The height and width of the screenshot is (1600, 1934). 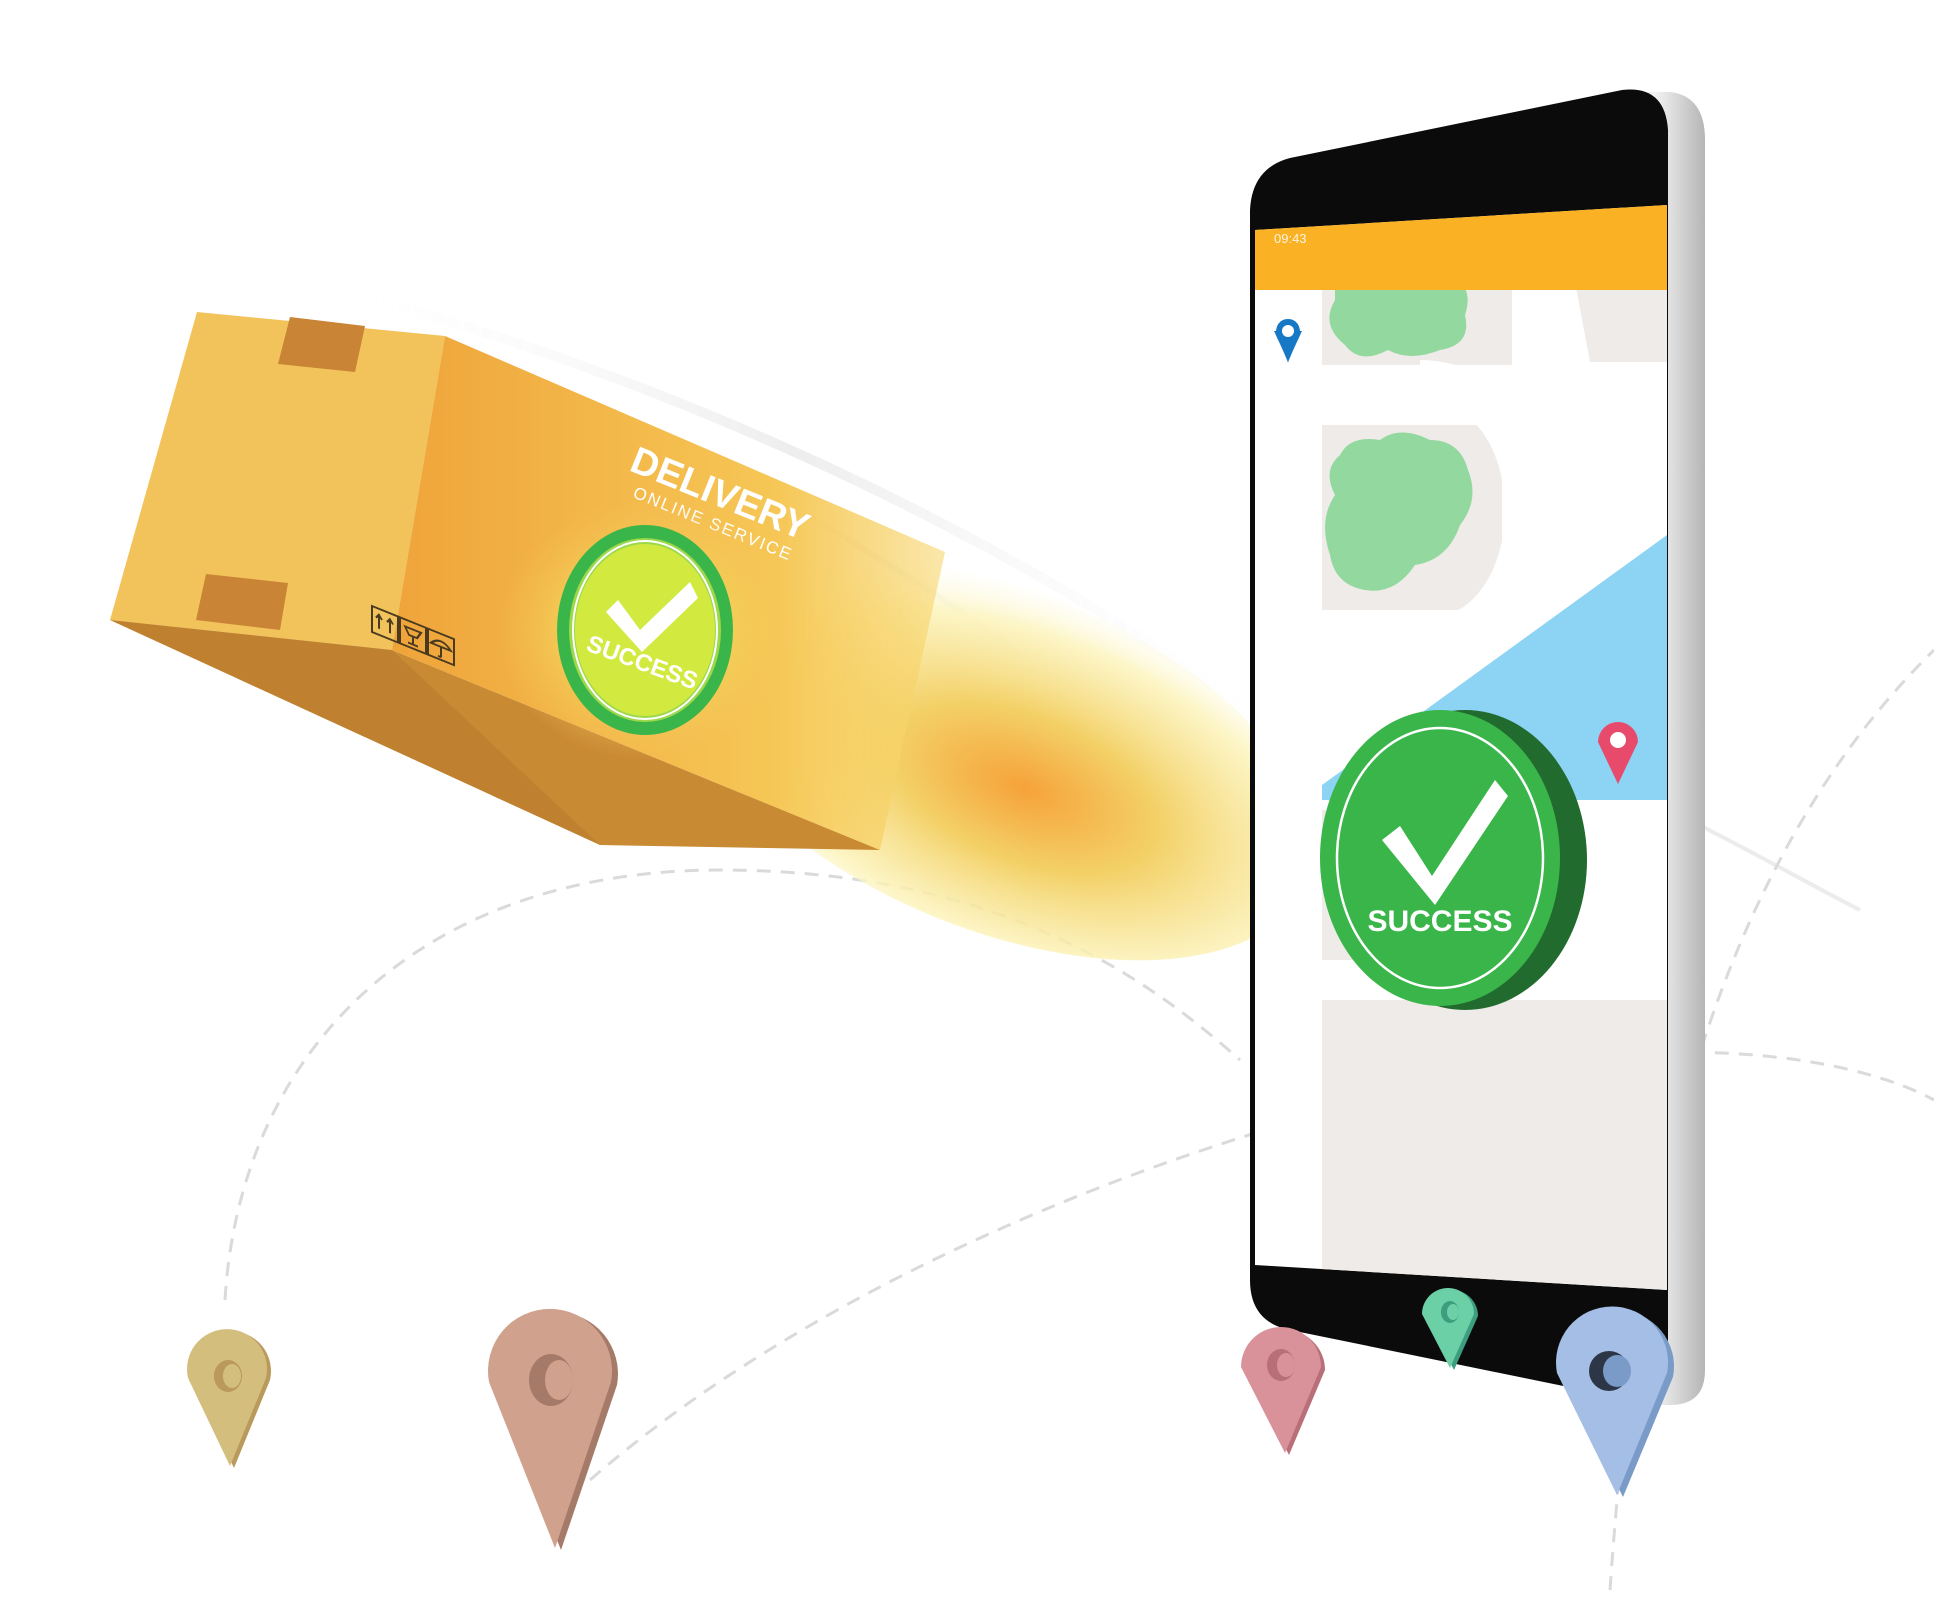 I want to click on box-tape-bottom, so click(x=242, y=602).